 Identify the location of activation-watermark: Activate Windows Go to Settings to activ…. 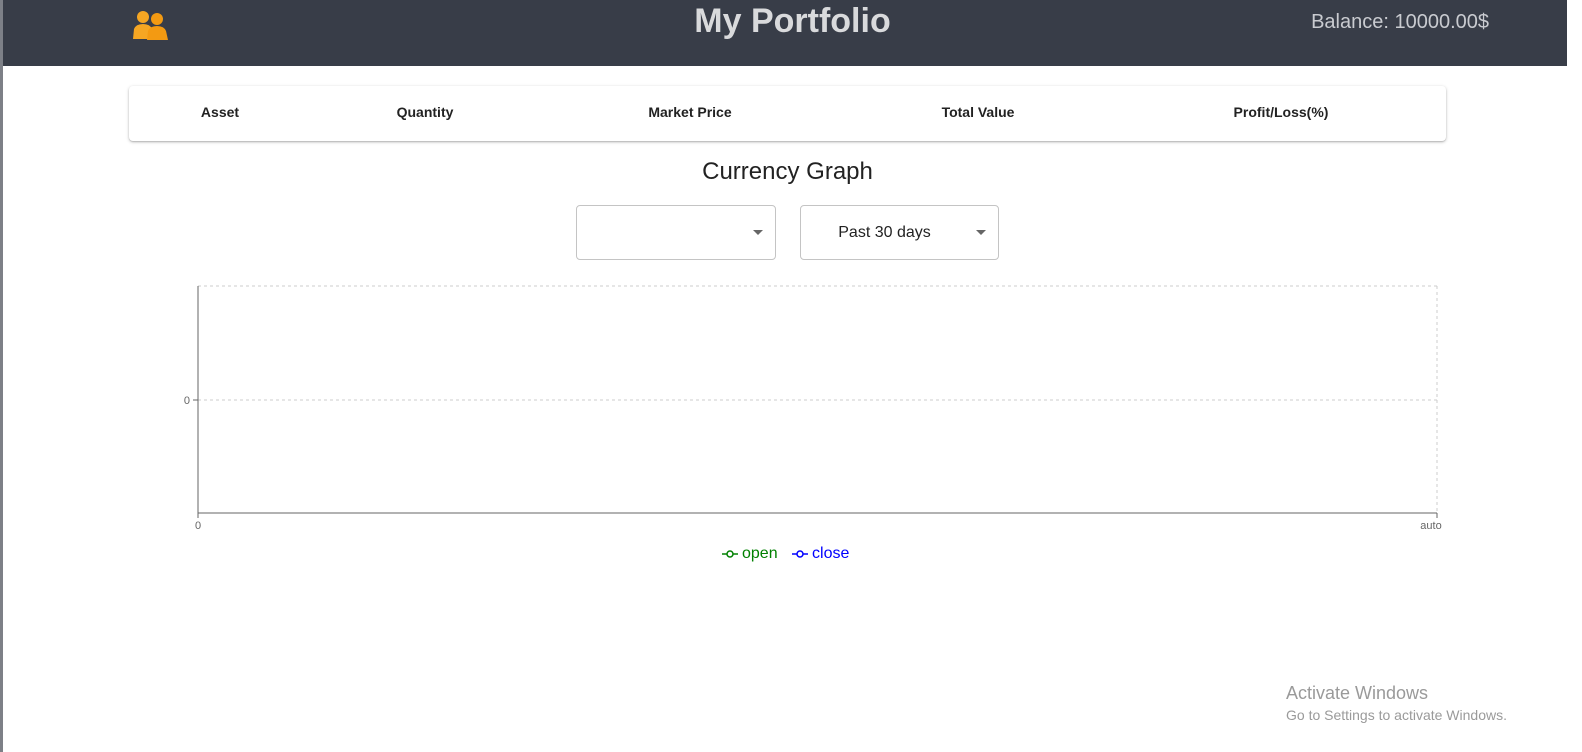
(1396, 704).